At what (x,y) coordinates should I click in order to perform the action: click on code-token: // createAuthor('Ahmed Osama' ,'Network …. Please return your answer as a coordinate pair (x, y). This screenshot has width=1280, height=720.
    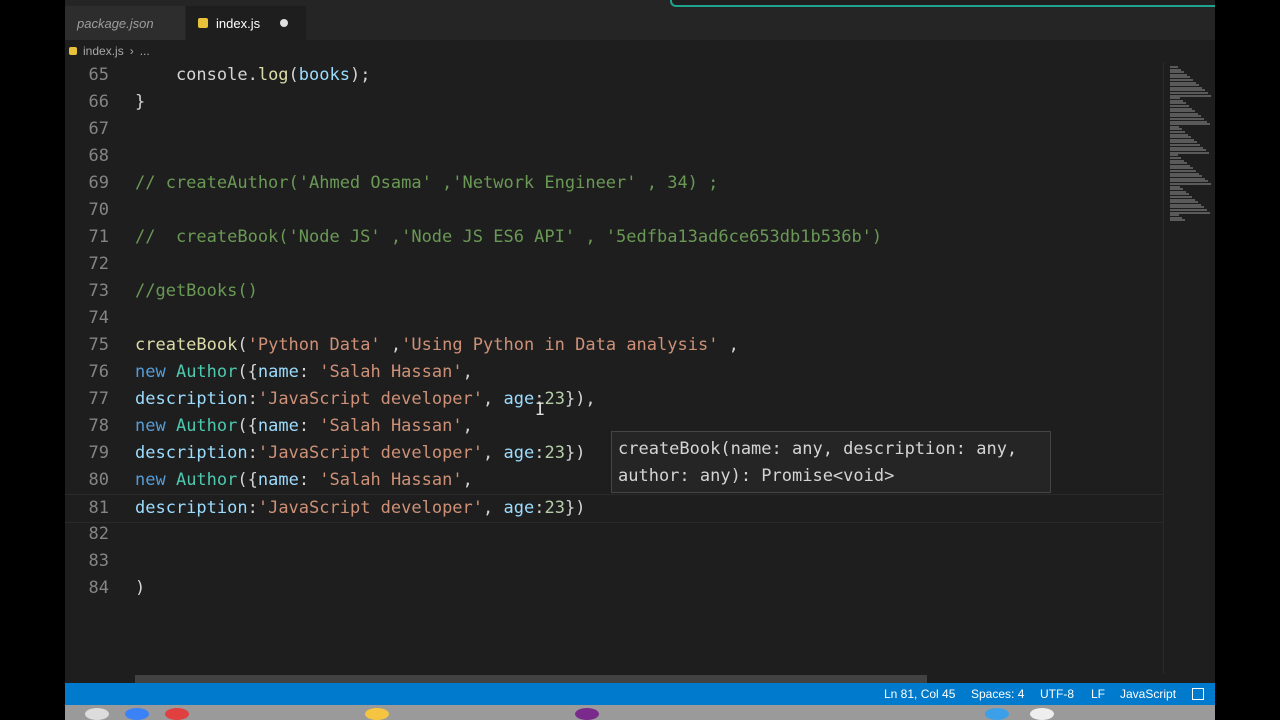
    Looking at the image, I should click on (427, 183).